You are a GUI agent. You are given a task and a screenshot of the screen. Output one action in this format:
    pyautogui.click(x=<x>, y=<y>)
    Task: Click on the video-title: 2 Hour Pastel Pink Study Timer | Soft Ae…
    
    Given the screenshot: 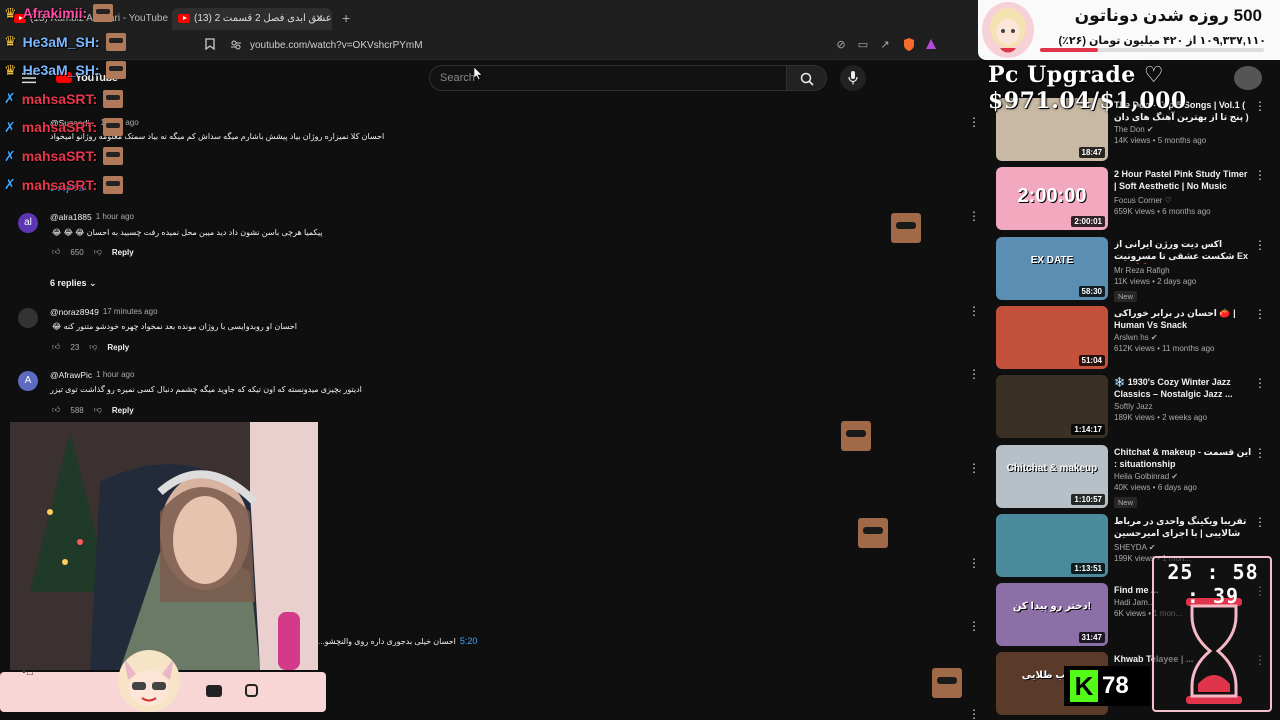 What is the action you would take?
    pyautogui.click(x=1183, y=181)
    